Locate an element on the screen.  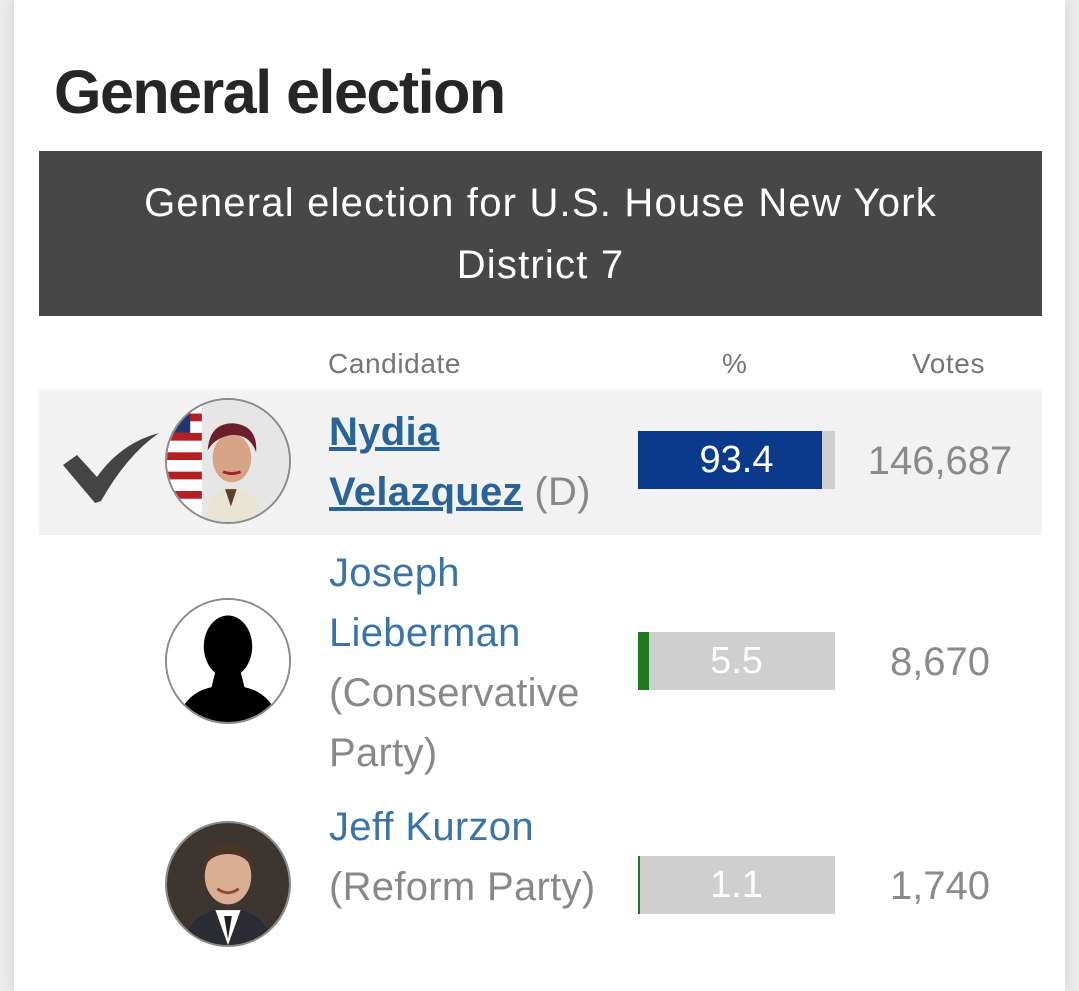
candidate-column-header: Candidate is located at coordinates (395, 363).